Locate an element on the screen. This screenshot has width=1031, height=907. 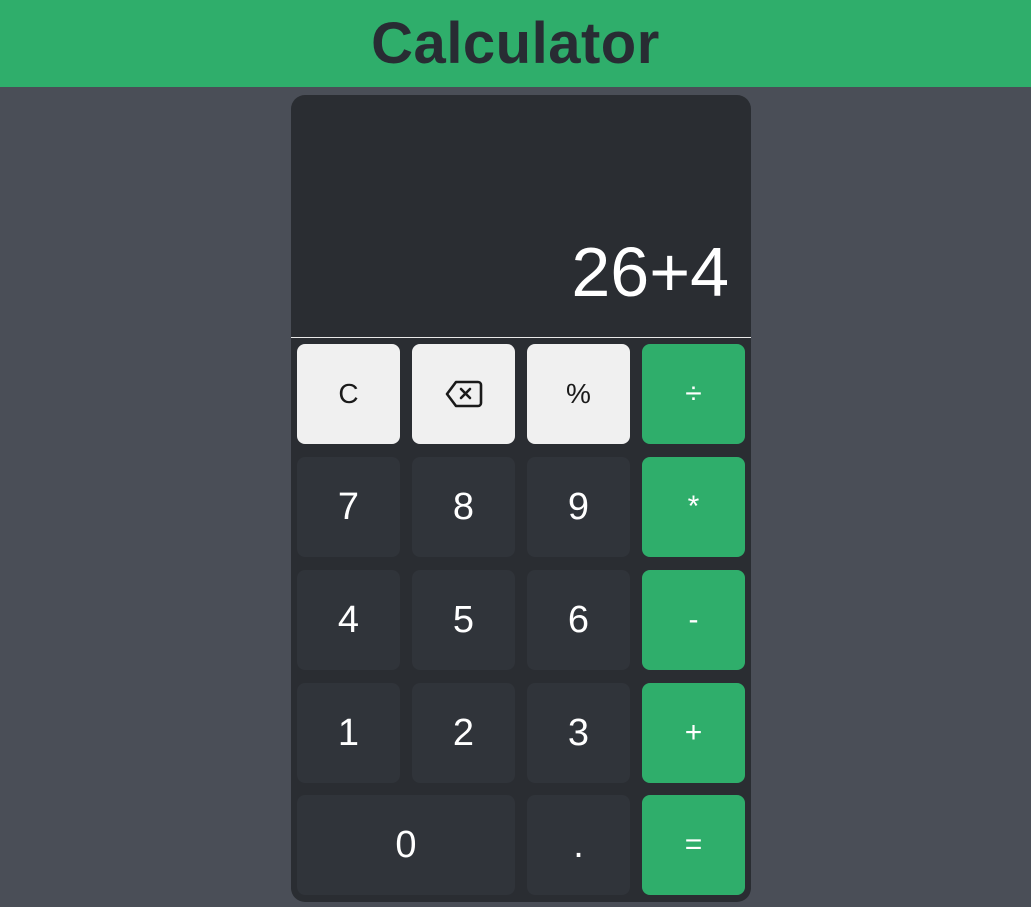
calculator-display: 26+4 is located at coordinates (521, 216).